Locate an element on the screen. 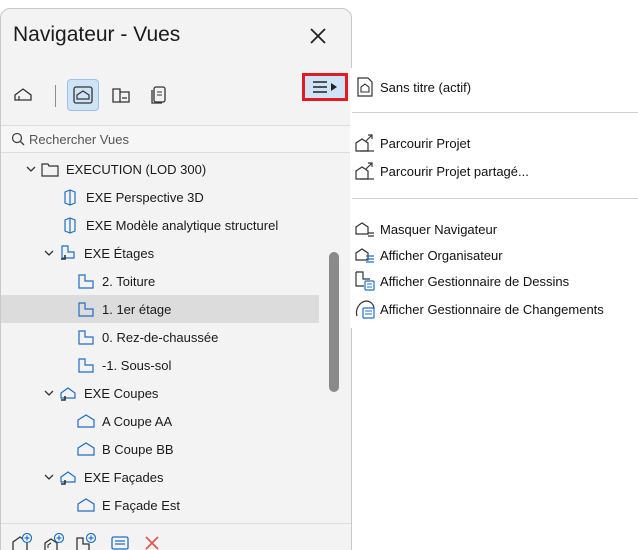 This screenshot has width=638, height=550. menu-item-gestionnaire-dessins: Afficher Gestionnaire de Dessins is located at coordinates (494, 281).